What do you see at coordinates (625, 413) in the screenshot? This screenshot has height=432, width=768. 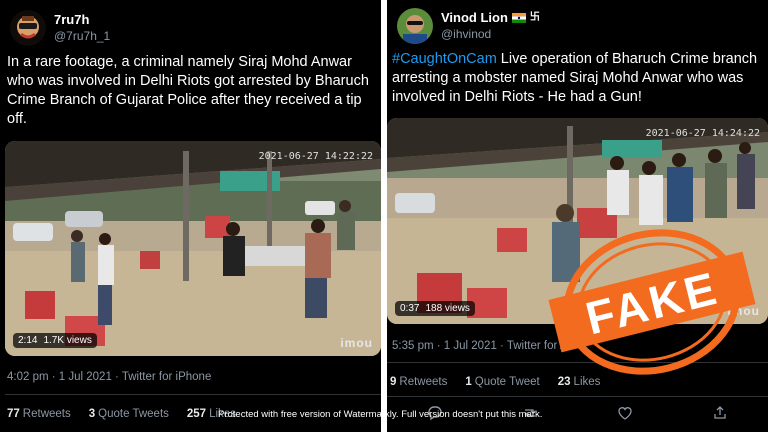 I see `like-icon` at bounding box center [625, 413].